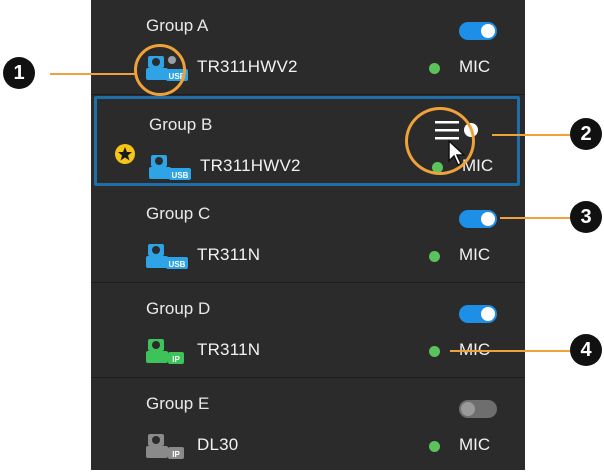 Image resolution: width=604 pixels, height=472 pixels. Describe the element at coordinates (586, 217) in the screenshot. I see `callout-badge-3: 3` at that location.